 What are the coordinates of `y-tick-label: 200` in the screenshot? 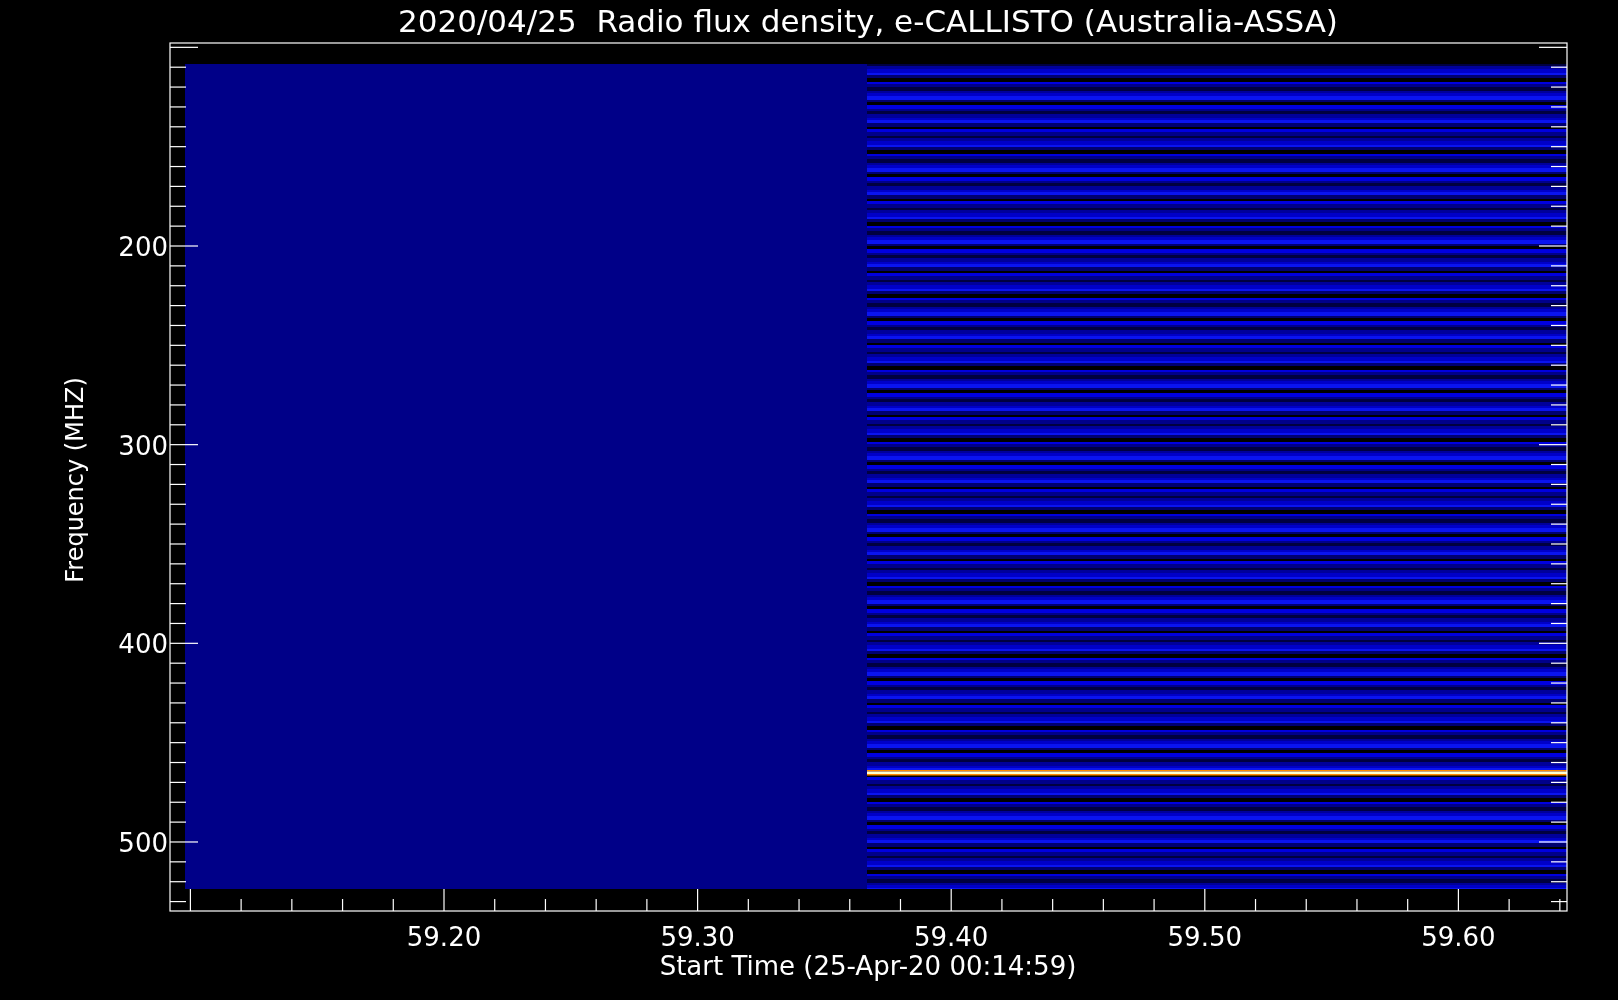 It's located at (143, 247).